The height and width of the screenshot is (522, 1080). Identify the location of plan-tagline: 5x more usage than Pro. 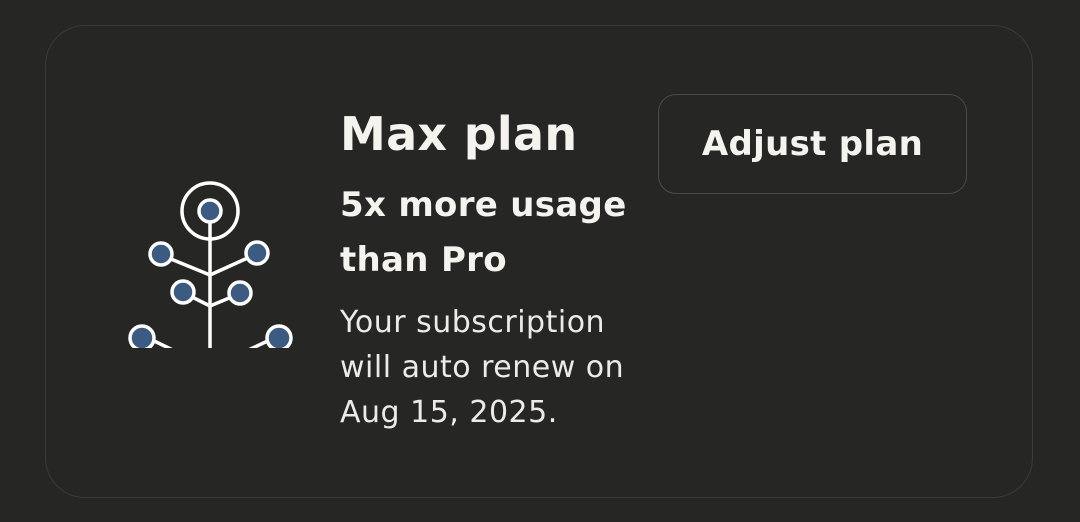
(483, 232).